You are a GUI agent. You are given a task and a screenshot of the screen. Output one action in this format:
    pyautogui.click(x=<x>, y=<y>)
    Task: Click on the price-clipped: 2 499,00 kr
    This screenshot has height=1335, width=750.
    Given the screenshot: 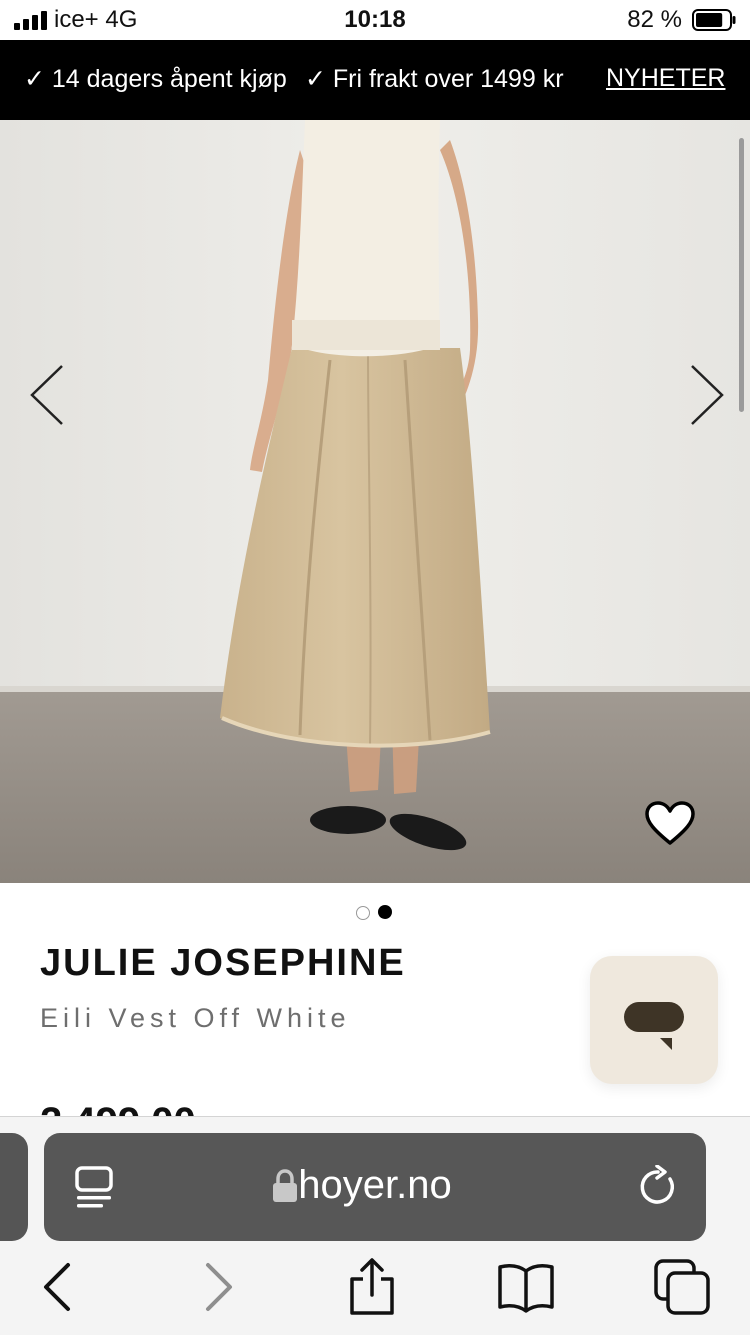 What is the action you would take?
    pyautogui.click(x=140, y=1108)
    